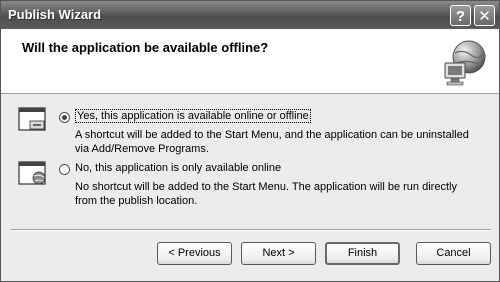 Image resolution: width=500 pixels, height=282 pixels. What do you see at coordinates (64, 169) in the screenshot?
I see `radio-online-only` at bounding box center [64, 169].